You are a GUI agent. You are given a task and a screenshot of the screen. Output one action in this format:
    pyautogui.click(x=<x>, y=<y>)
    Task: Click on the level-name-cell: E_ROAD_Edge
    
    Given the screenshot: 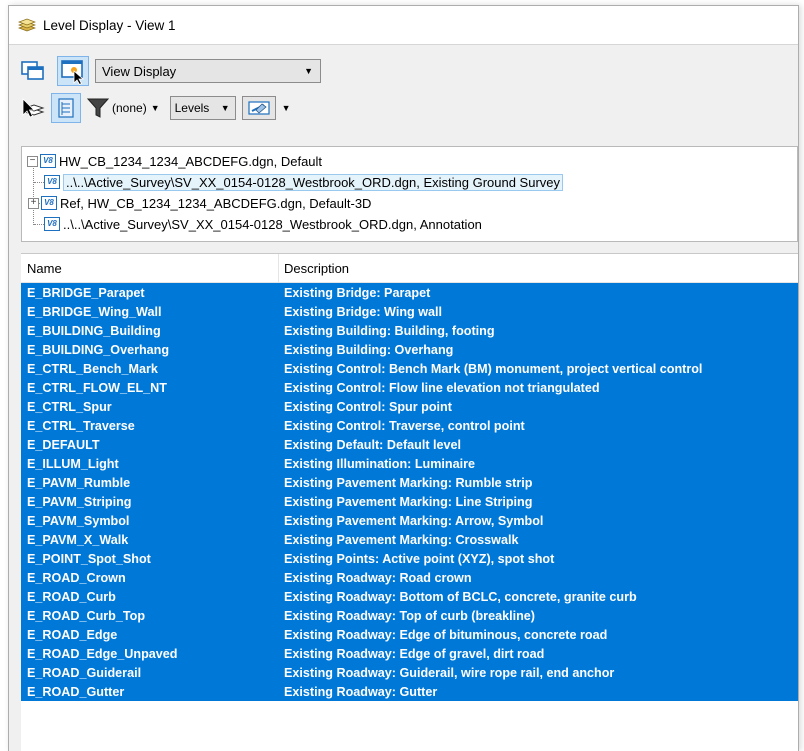 What is the action you would take?
    pyautogui.click(x=72, y=634)
    